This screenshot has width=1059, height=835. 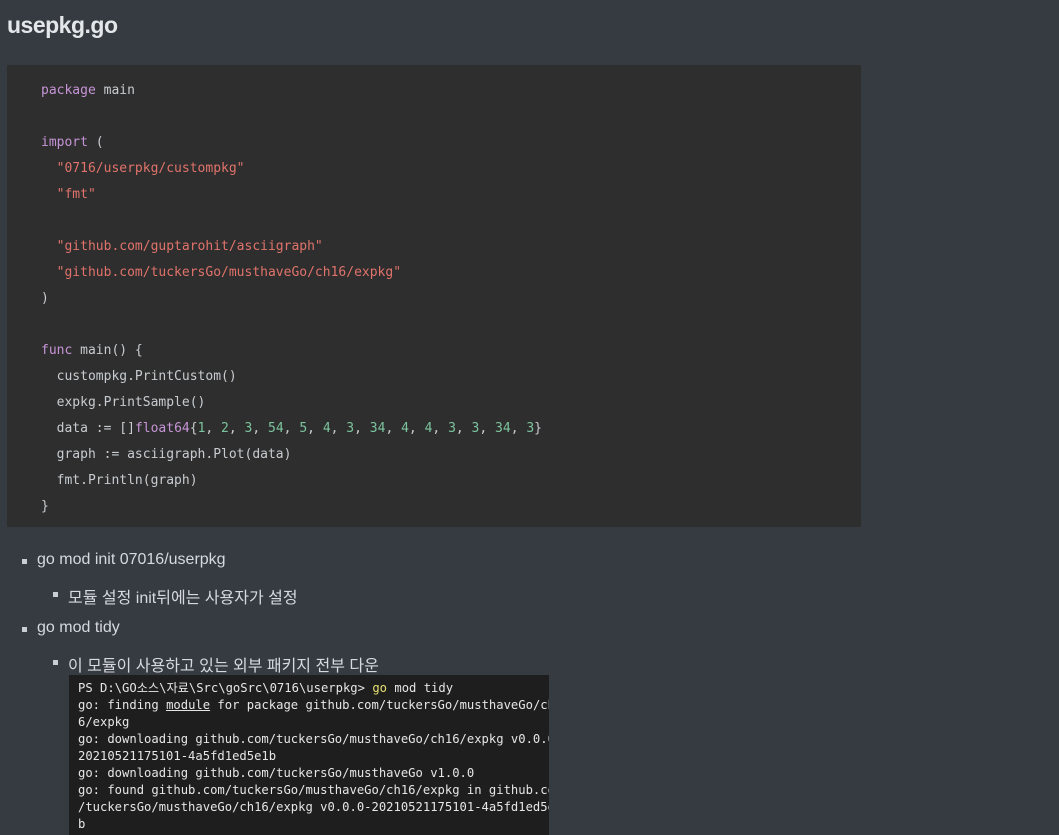 What do you see at coordinates (45, 506) in the screenshot?
I see `code-text: }` at bounding box center [45, 506].